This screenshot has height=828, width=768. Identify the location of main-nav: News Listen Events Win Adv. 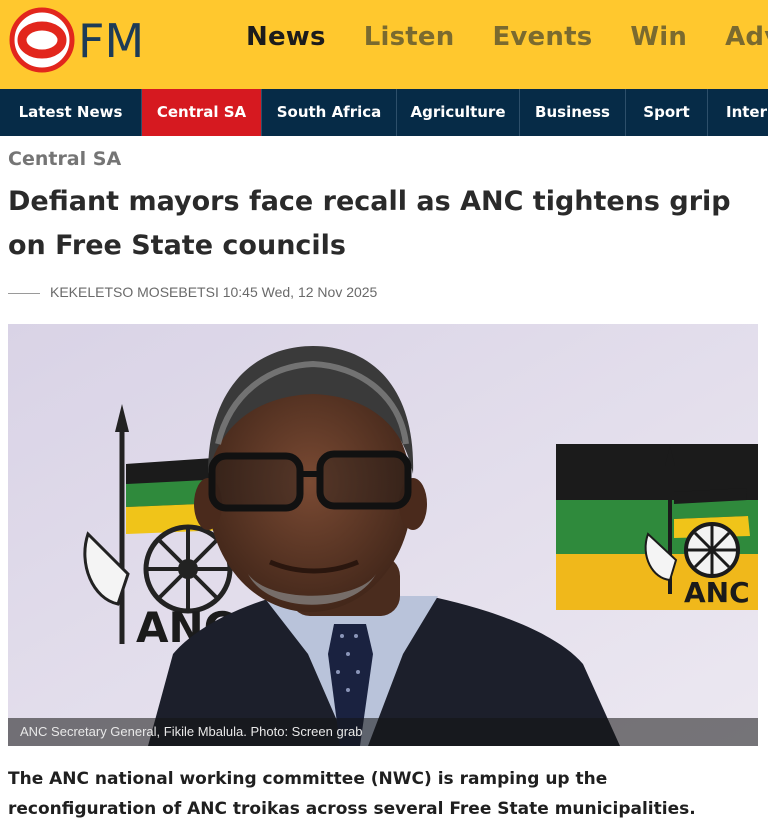
(507, 42).